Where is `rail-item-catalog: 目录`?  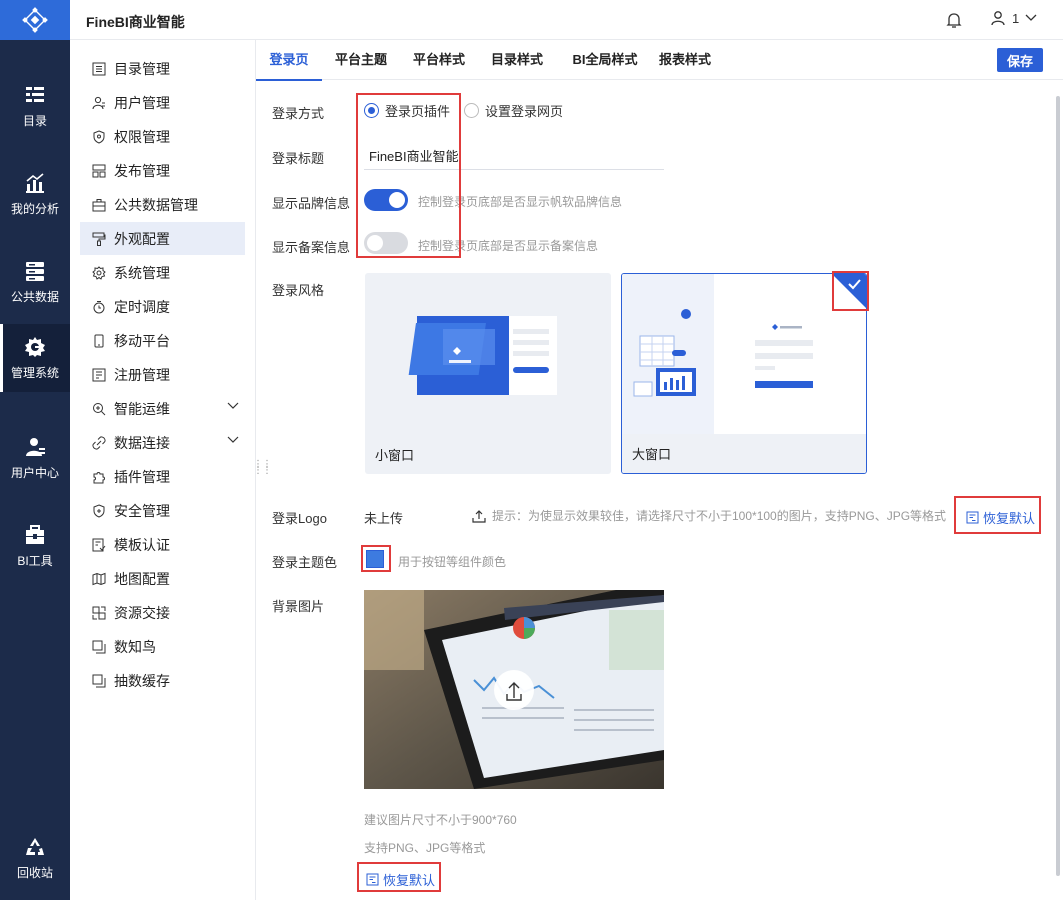 rail-item-catalog: 目录 is located at coordinates (35, 106).